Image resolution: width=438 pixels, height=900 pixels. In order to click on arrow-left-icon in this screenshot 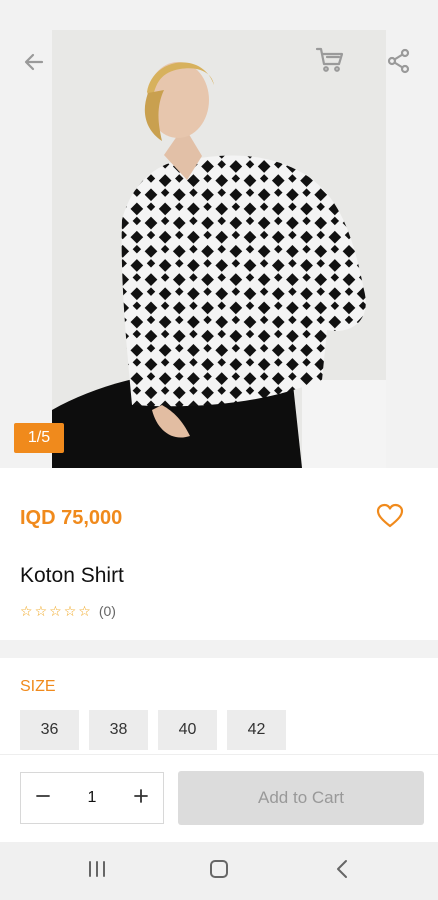, I will do `click(34, 64)`.